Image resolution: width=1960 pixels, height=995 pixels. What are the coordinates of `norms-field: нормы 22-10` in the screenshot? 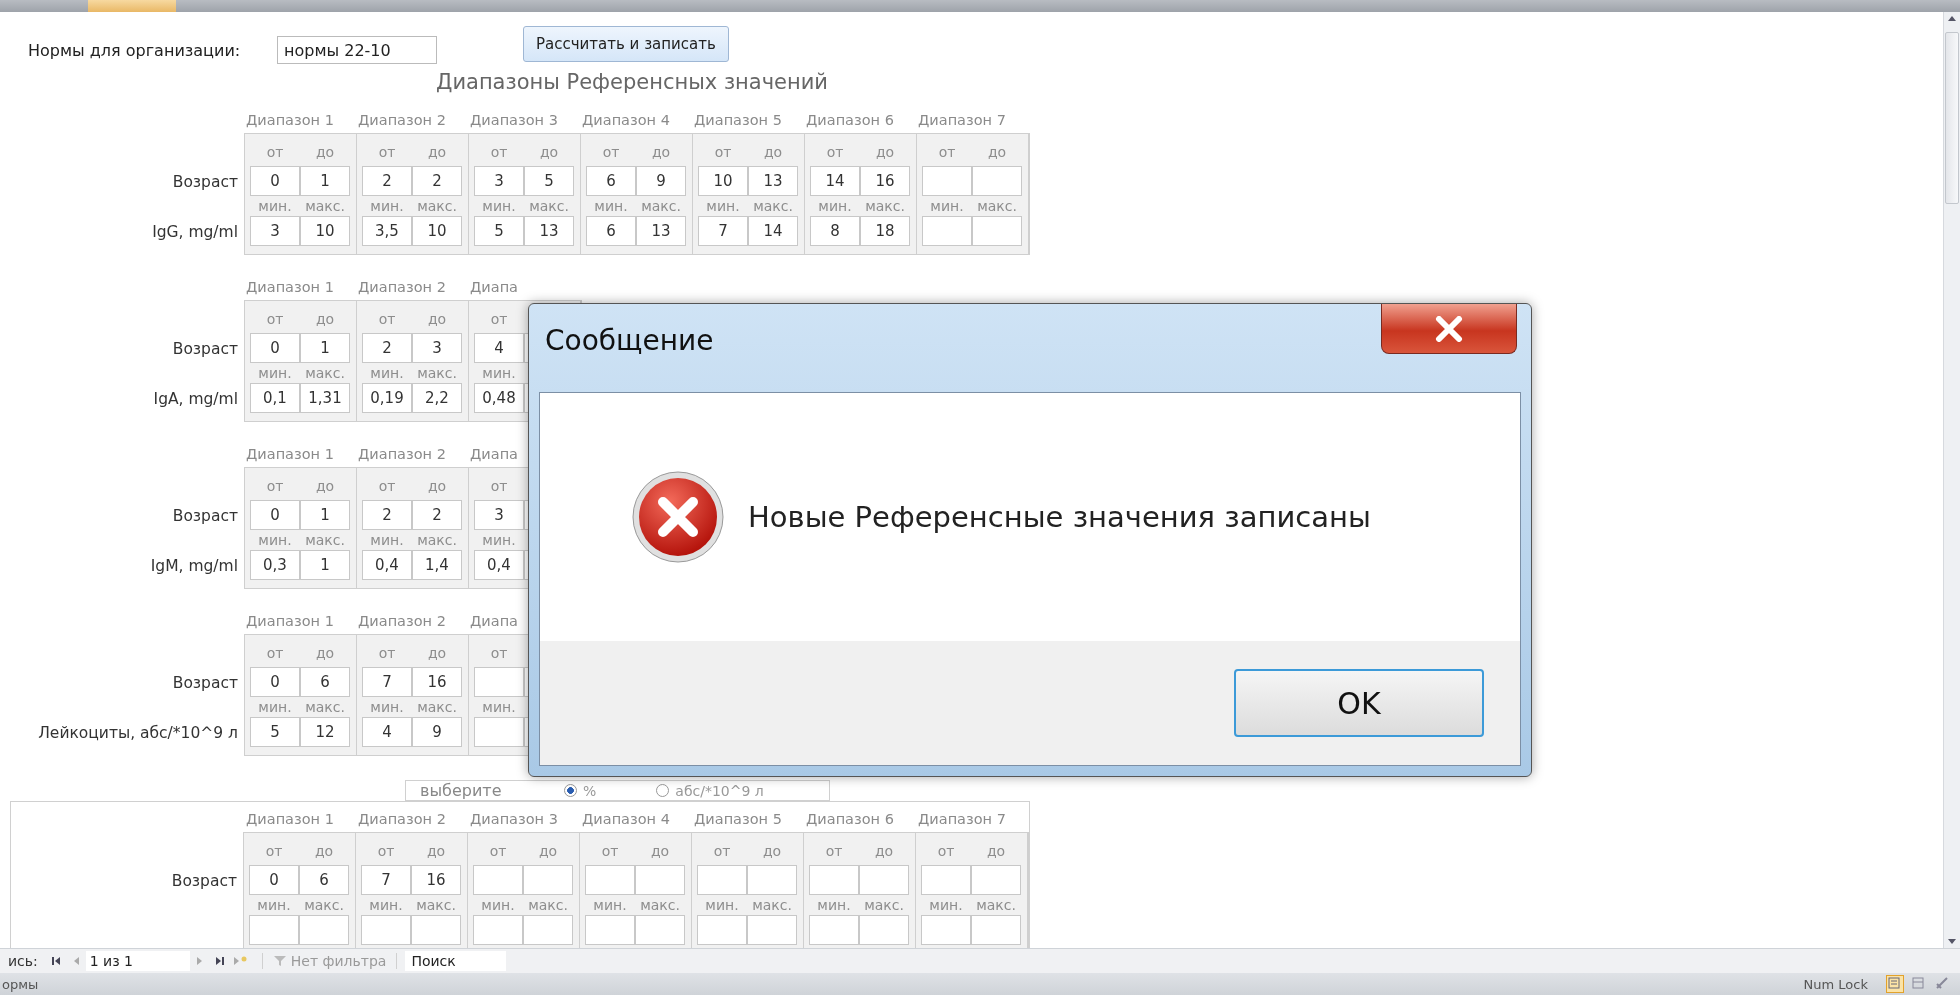 It's located at (357, 50).